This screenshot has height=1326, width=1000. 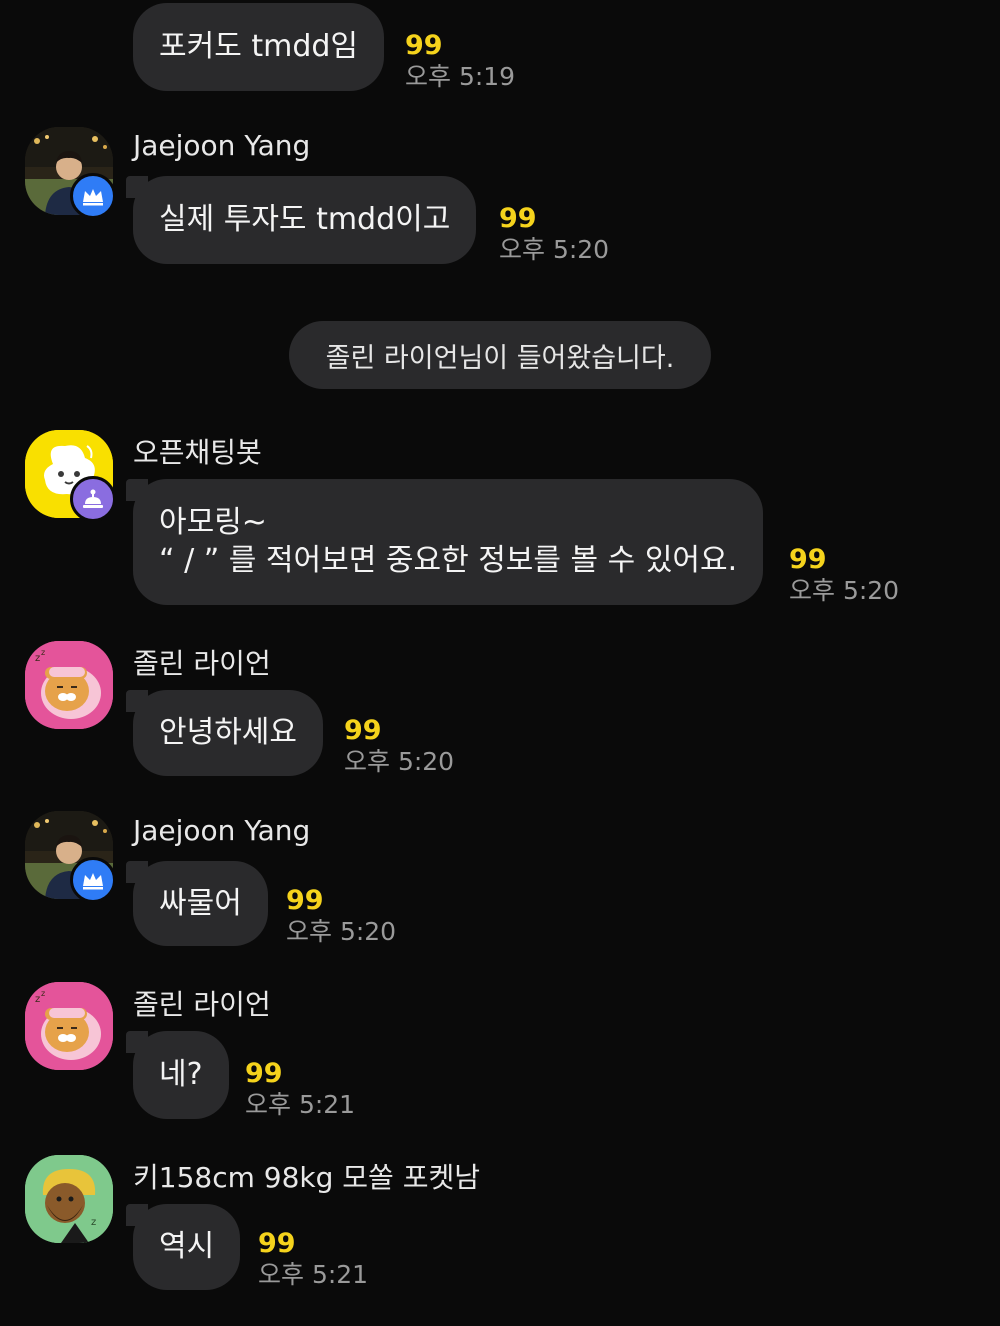 What do you see at coordinates (200, 903) in the screenshot?
I see `message-text: 싸물어` at bounding box center [200, 903].